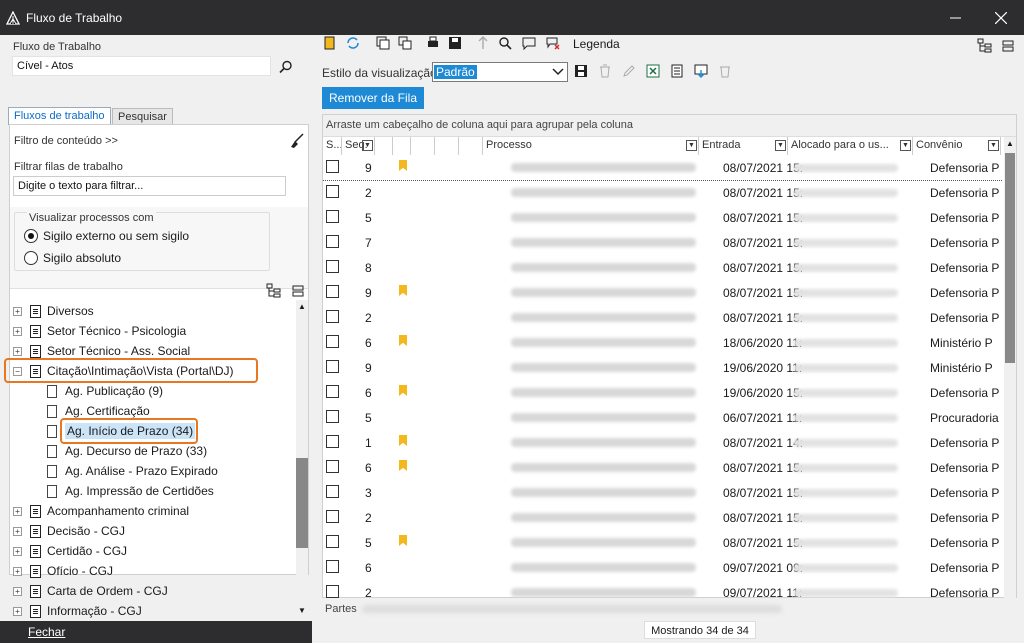 This screenshot has width=1024, height=643. What do you see at coordinates (358, 146) in the screenshot?
I see `column-header: Seq. ▼` at bounding box center [358, 146].